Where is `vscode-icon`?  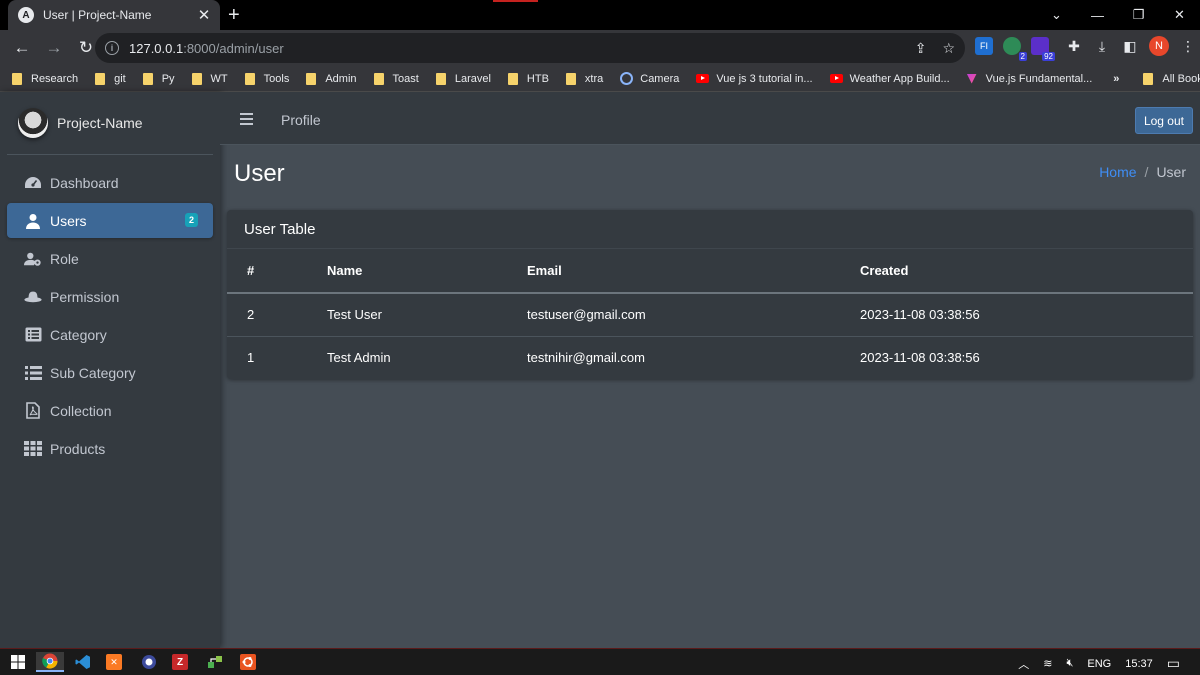
vscode-icon is located at coordinates (83, 662).